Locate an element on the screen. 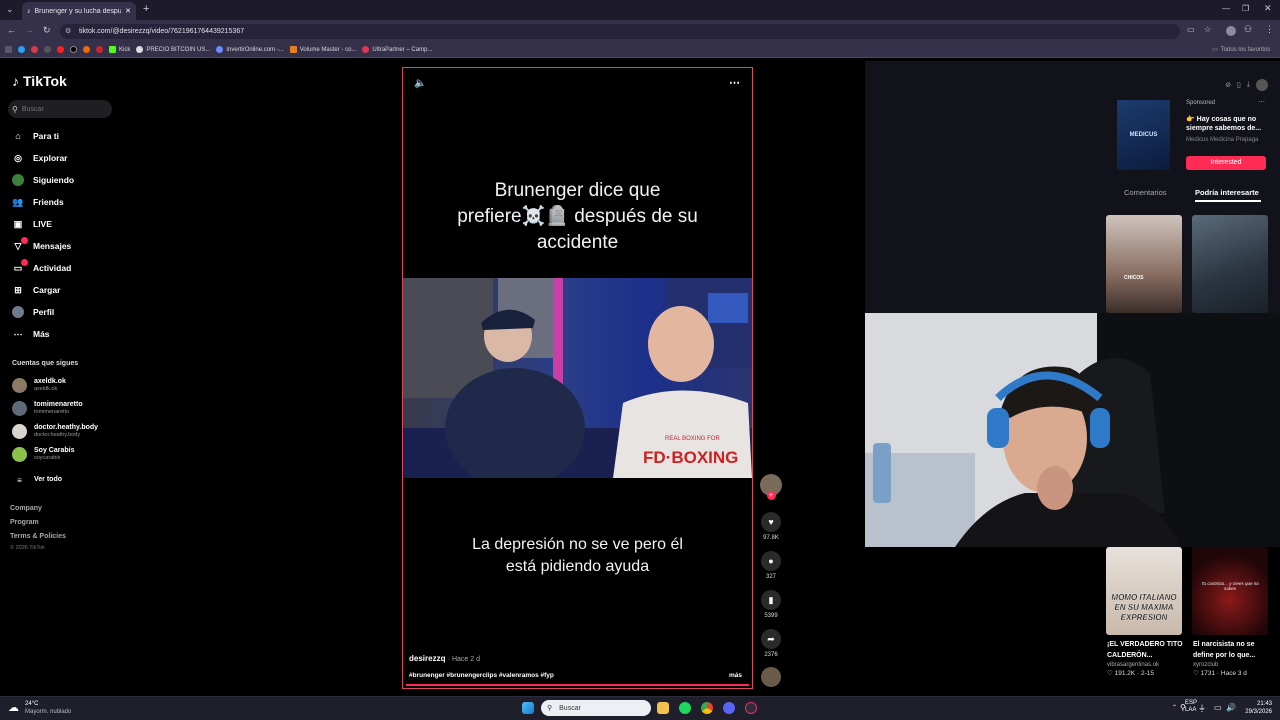 This screenshot has height=720, width=1280. compass-icon: ⊘ is located at coordinates (1228, 85).